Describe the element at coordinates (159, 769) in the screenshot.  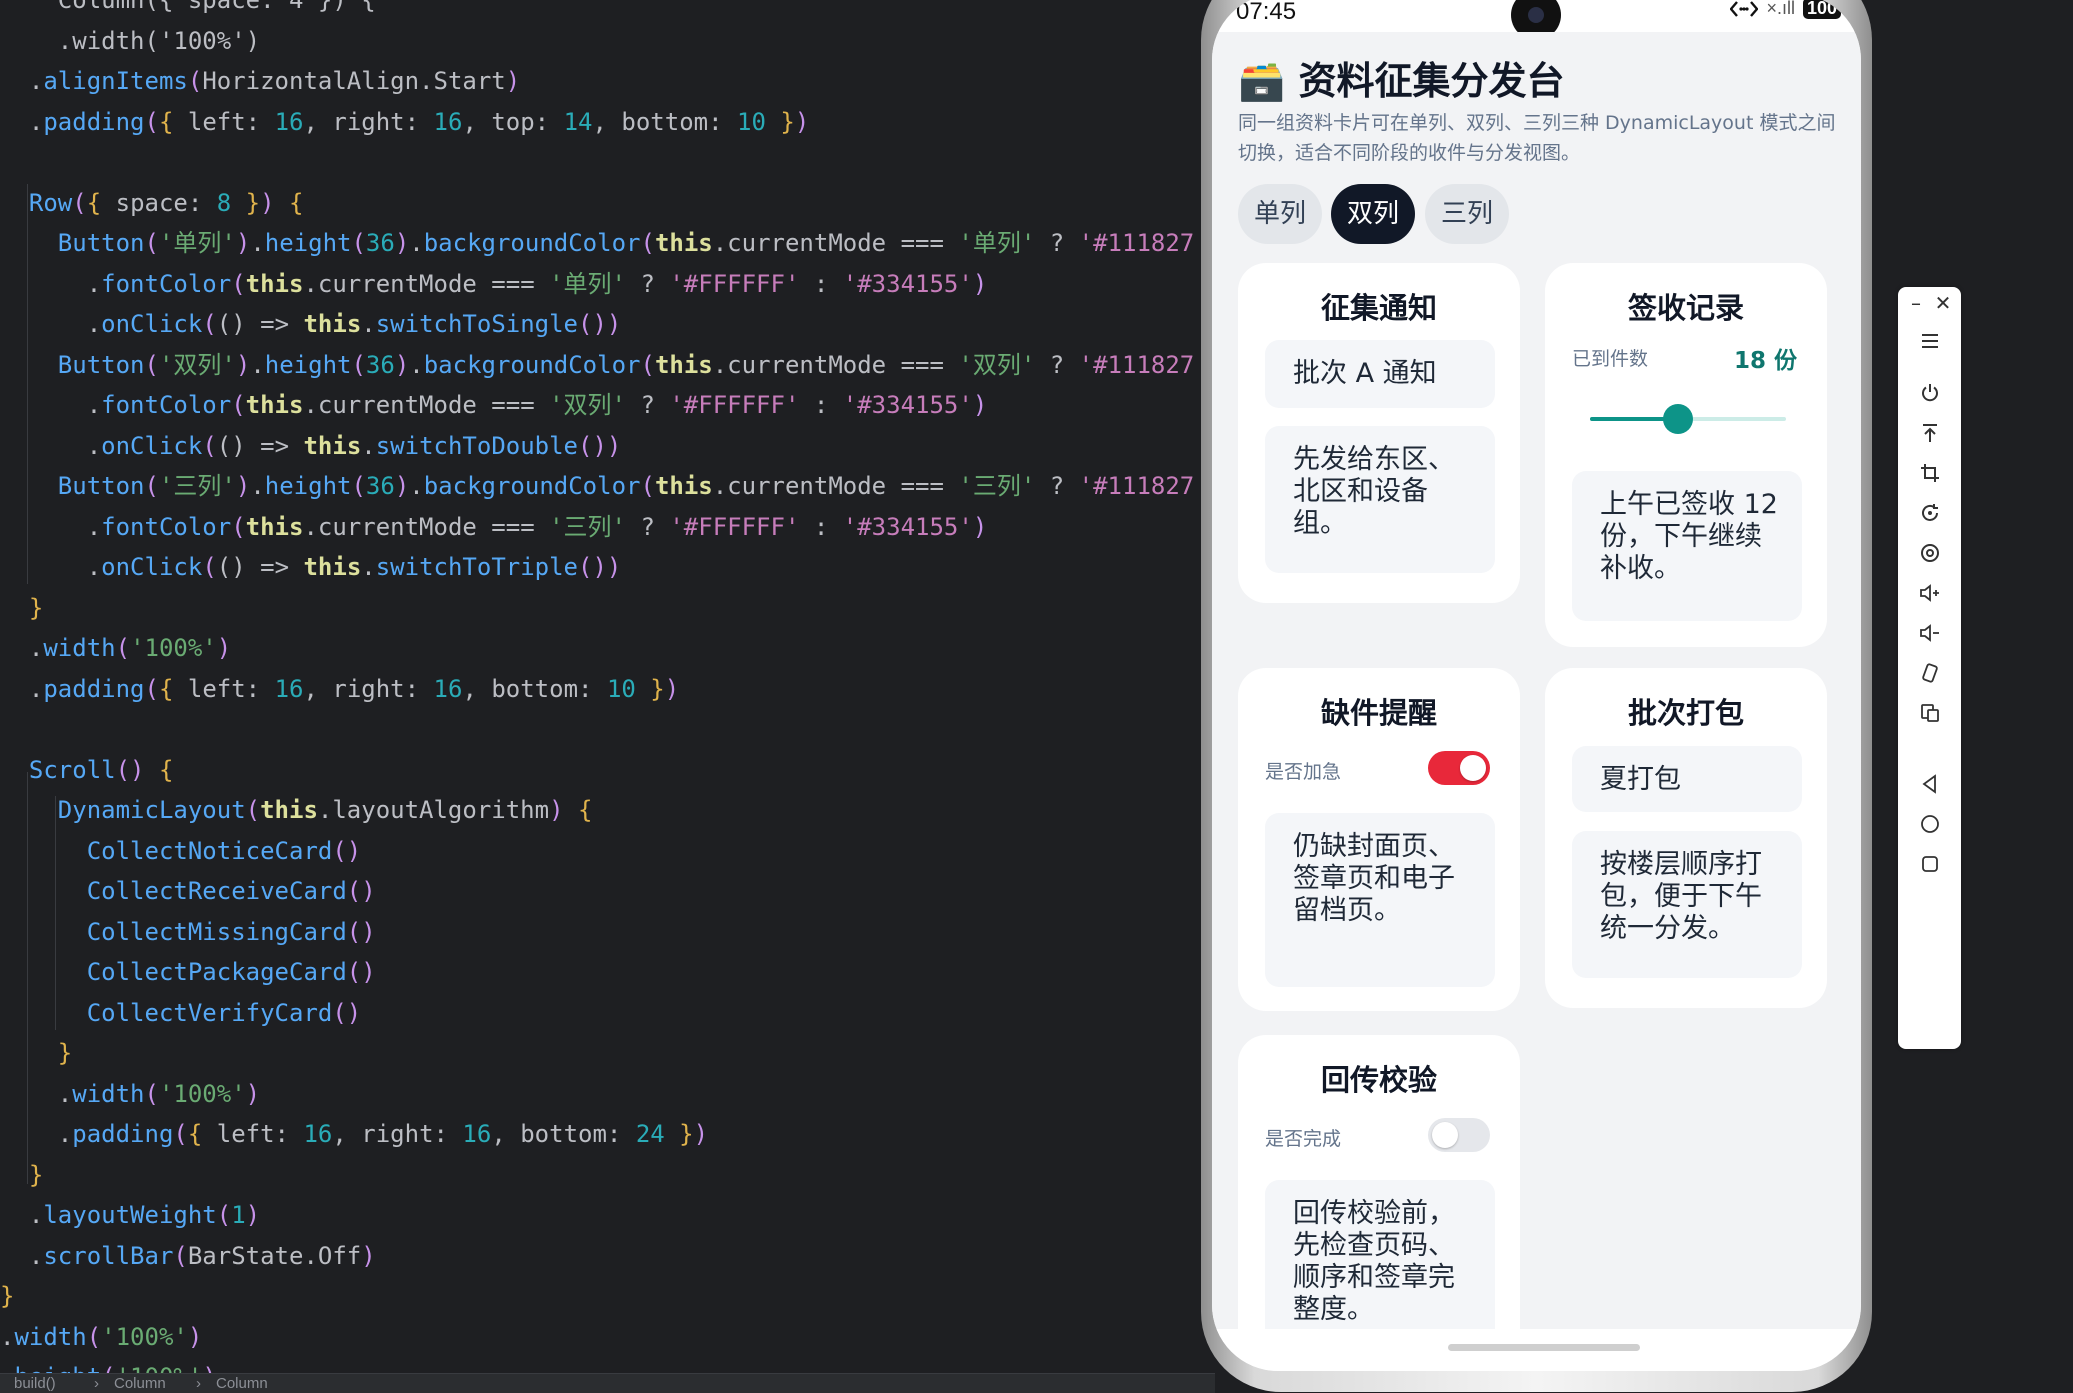
I see `code-token: {` at that location.